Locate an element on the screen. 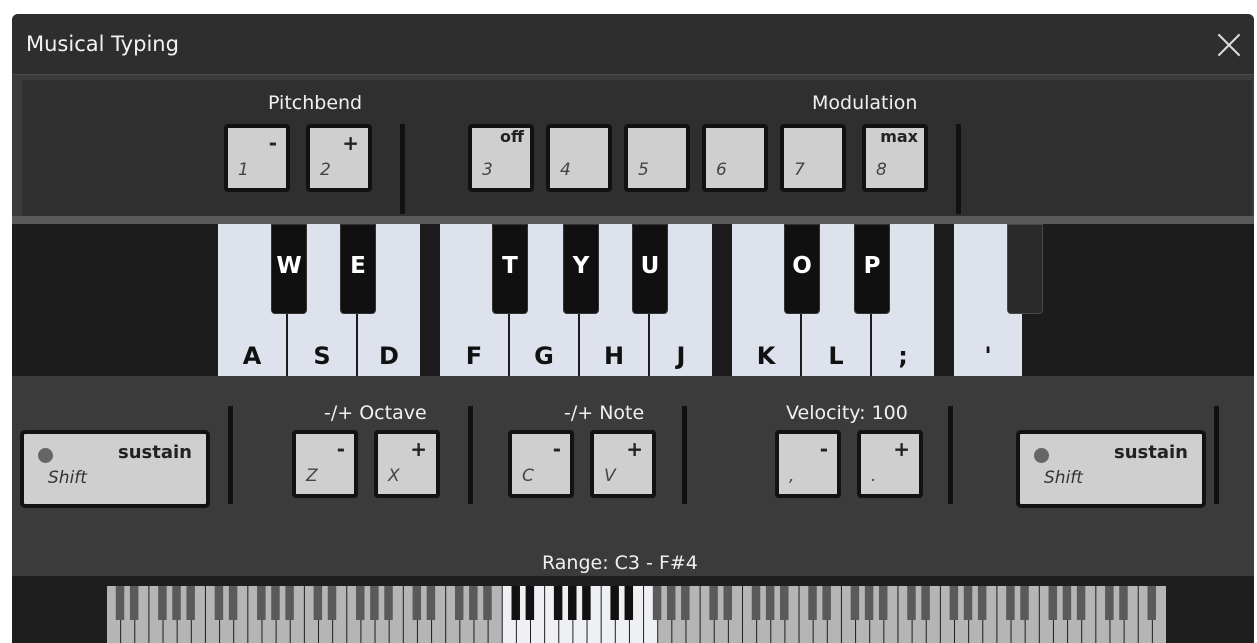 The width and height of the screenshot is (1257, 643). black-key: W is located at coordinates (289, 269).